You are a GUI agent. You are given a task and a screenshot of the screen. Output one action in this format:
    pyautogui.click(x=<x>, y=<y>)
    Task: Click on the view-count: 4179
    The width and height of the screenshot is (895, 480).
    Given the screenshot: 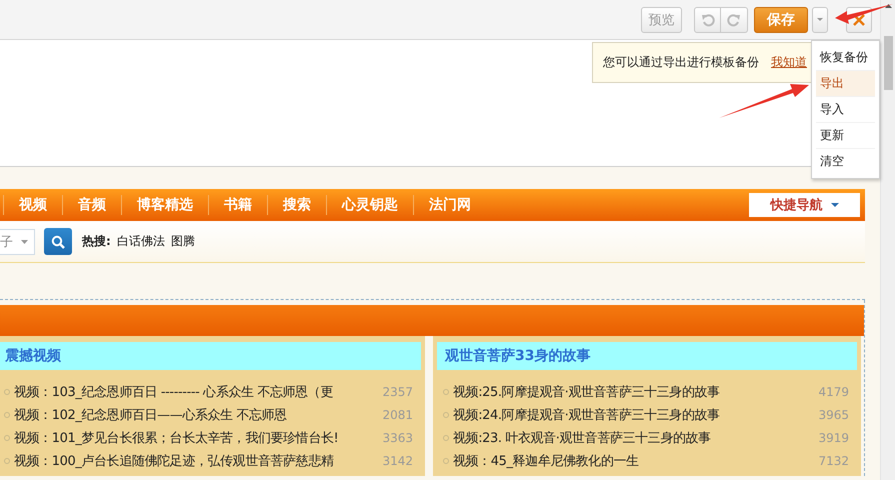 What is the action you would take?
    pyautogui.click(x=833, y=391)
    